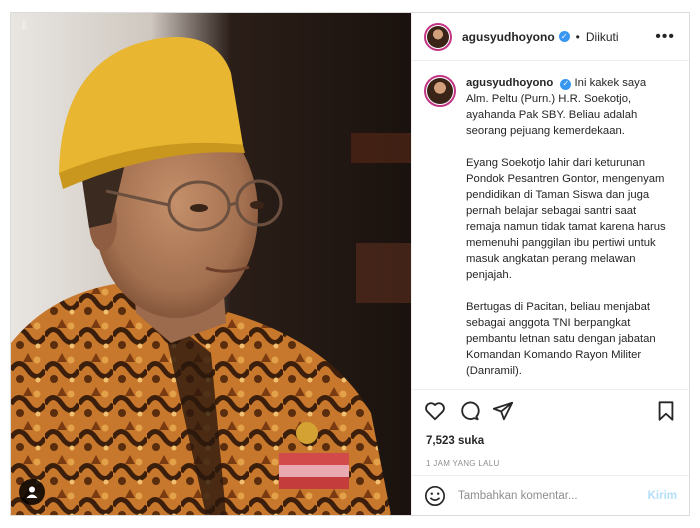 This screenshot has height=528, width=700. Describe the element at coordinates (508, 37) in the screenshot. I see `author-username: agusyudhoyono` at that location.